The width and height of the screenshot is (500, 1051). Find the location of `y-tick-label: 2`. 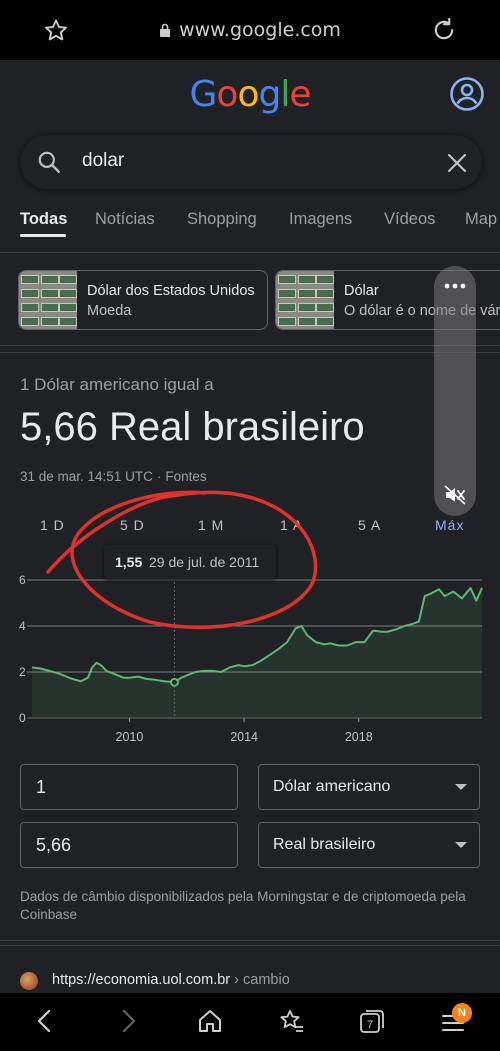

y-tick-label: 2 is located at coordinates (22, 672).